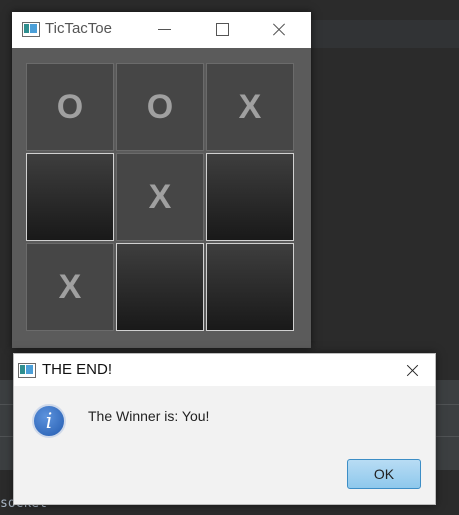 Image resolution: width=459 pixels, height=515 pixels. Describe the element at coordinates (384, 474) in the screenshot. I see `ok-button: OK` at that location.